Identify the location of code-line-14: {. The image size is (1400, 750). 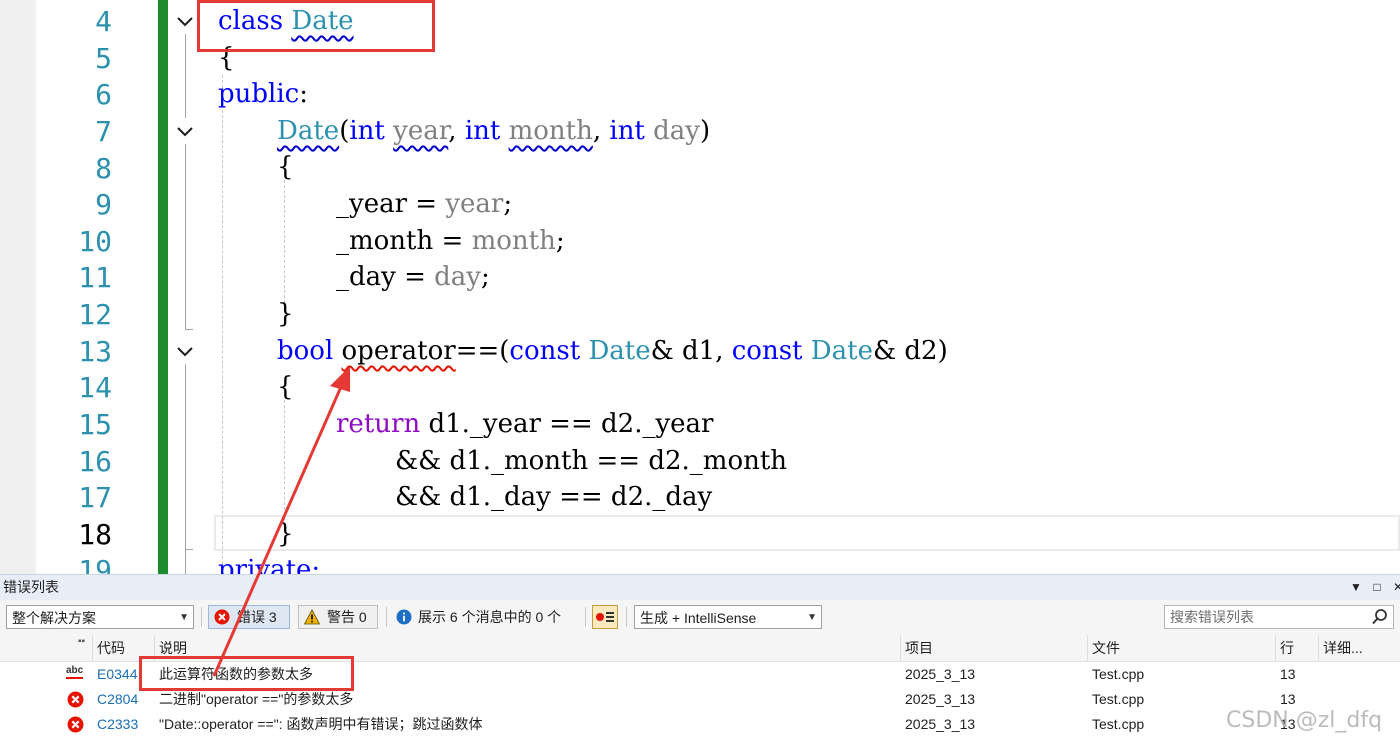
(285, 387).